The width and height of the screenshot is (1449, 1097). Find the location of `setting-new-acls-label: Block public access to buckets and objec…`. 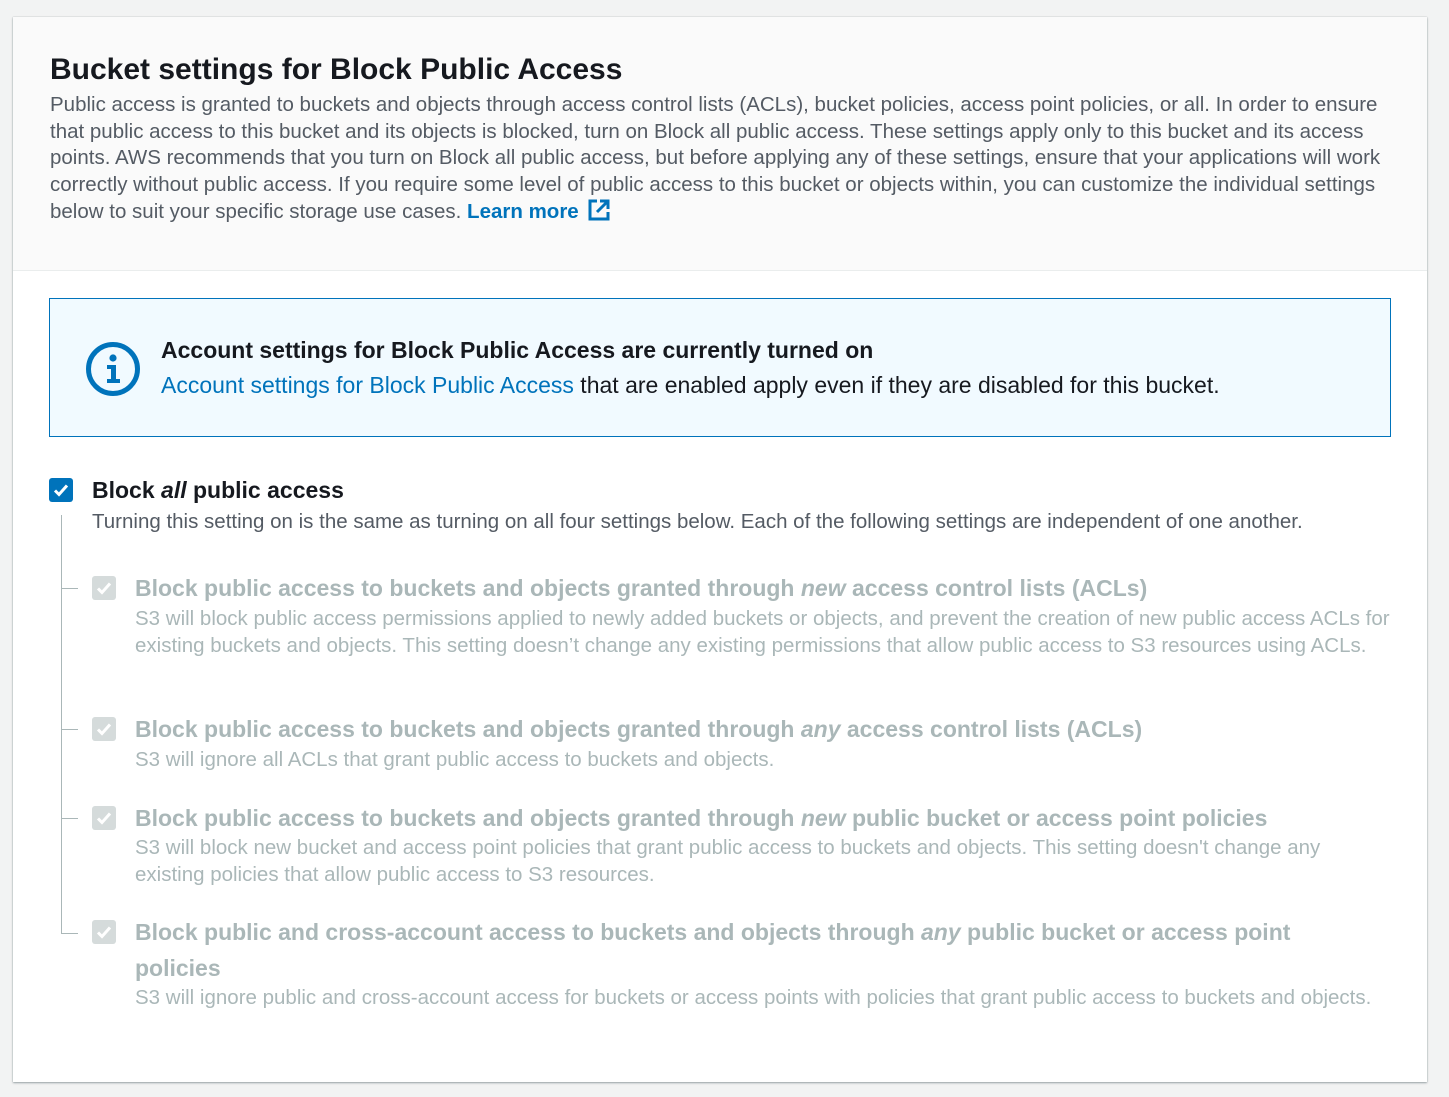

setting-new-acls-label: Block public access to buckets and objec… is located at coordinates (755, 588).